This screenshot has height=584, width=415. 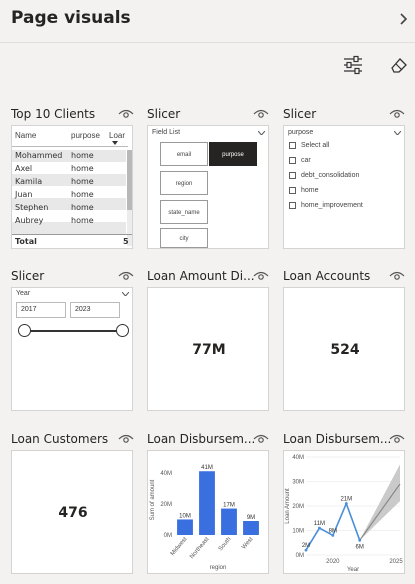 I want to click on slicer-tile-purpose: purpose, so click(x=233, y=154).